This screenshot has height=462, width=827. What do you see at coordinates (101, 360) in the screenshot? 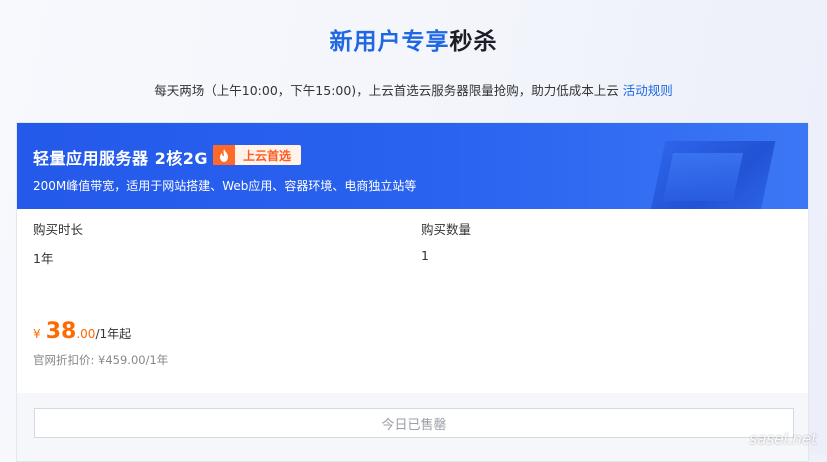
I see `original-price: 官网折扣价: ¥459.00/1年` at bounding box center [101, 360].